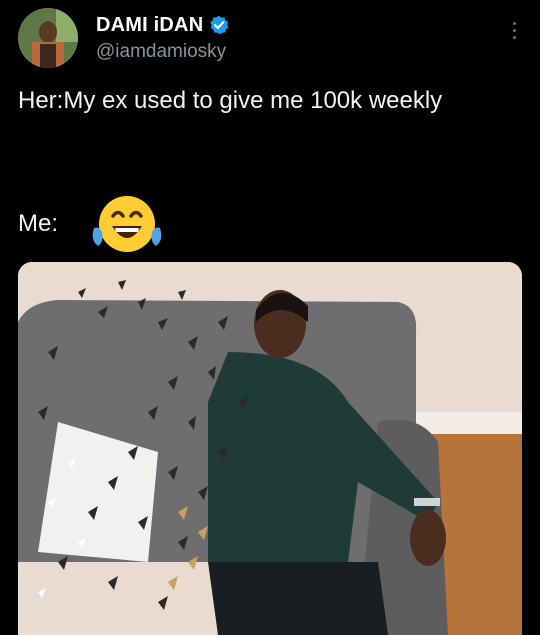 This screenshot has height=635, width=540. I want to click on me-label: Me:, so click(38, 223).